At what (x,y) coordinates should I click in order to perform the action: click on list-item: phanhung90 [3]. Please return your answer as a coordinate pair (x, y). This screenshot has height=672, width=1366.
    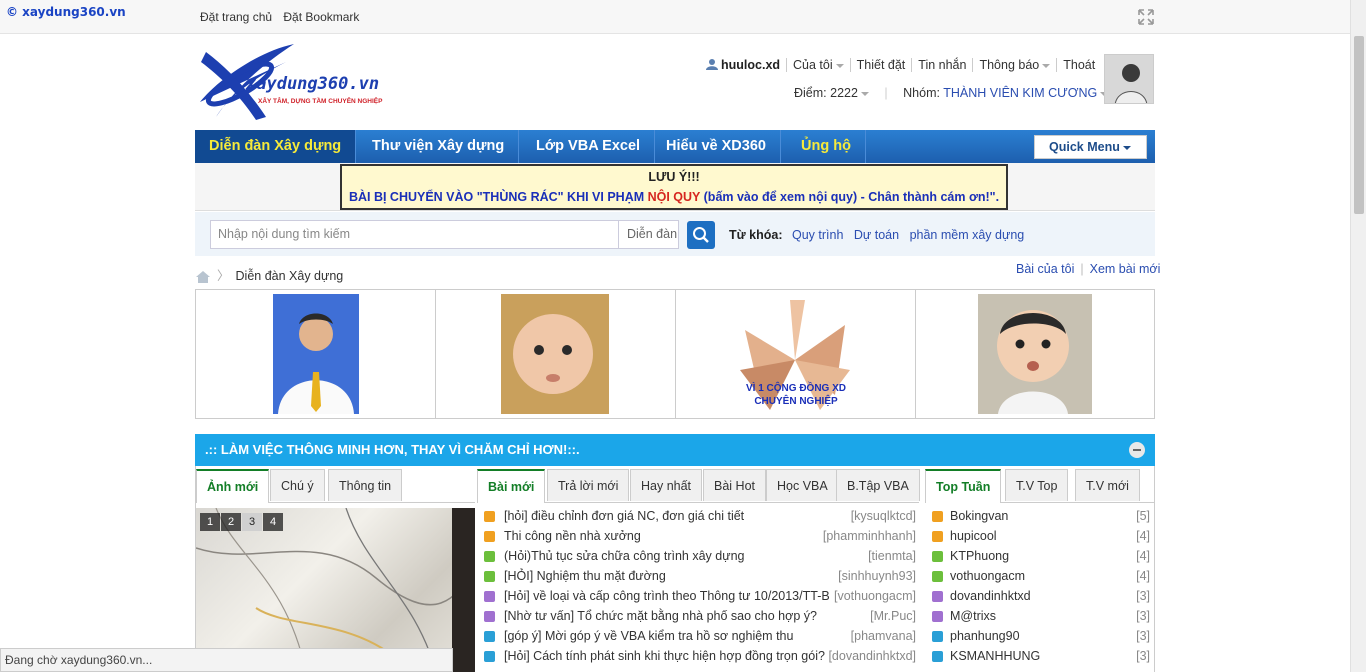
    Looking at the image, I should click on (1040, 636).